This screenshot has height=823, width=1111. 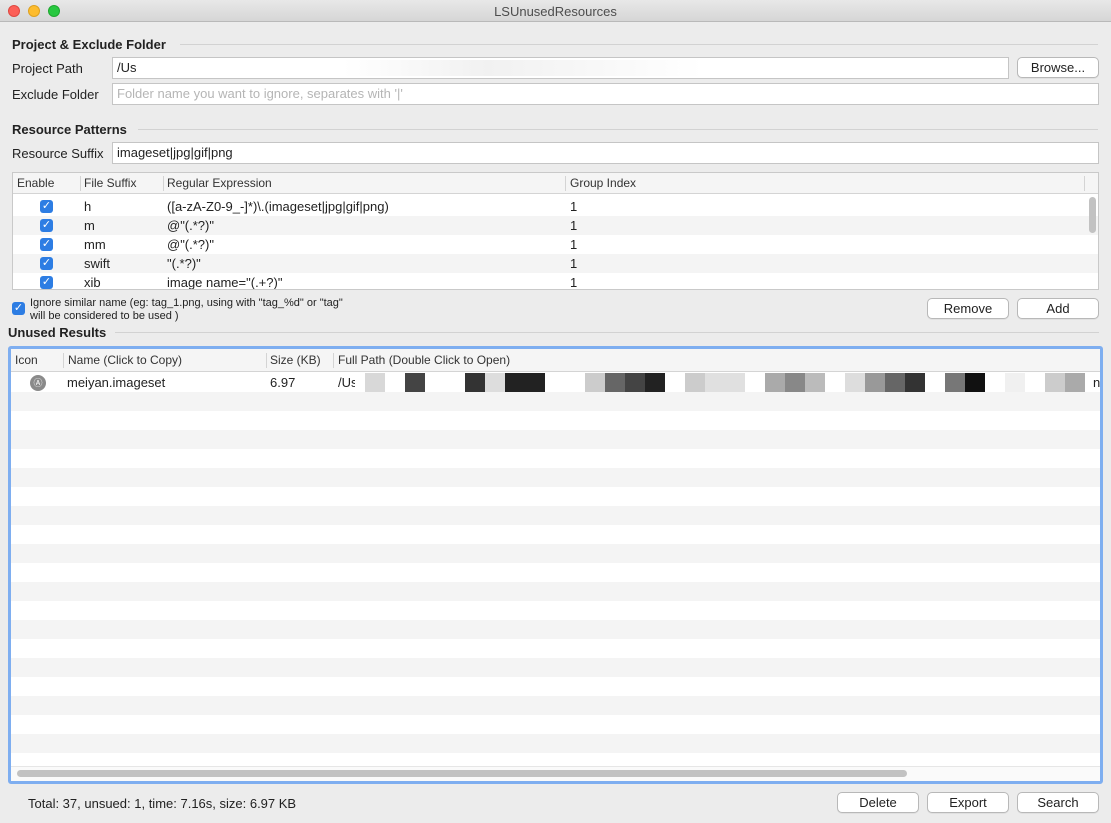 What do you see at coordinates (47, 68) in the screenshot?
I see `project-path-label: Project Path` at bounding box center [47, 68].